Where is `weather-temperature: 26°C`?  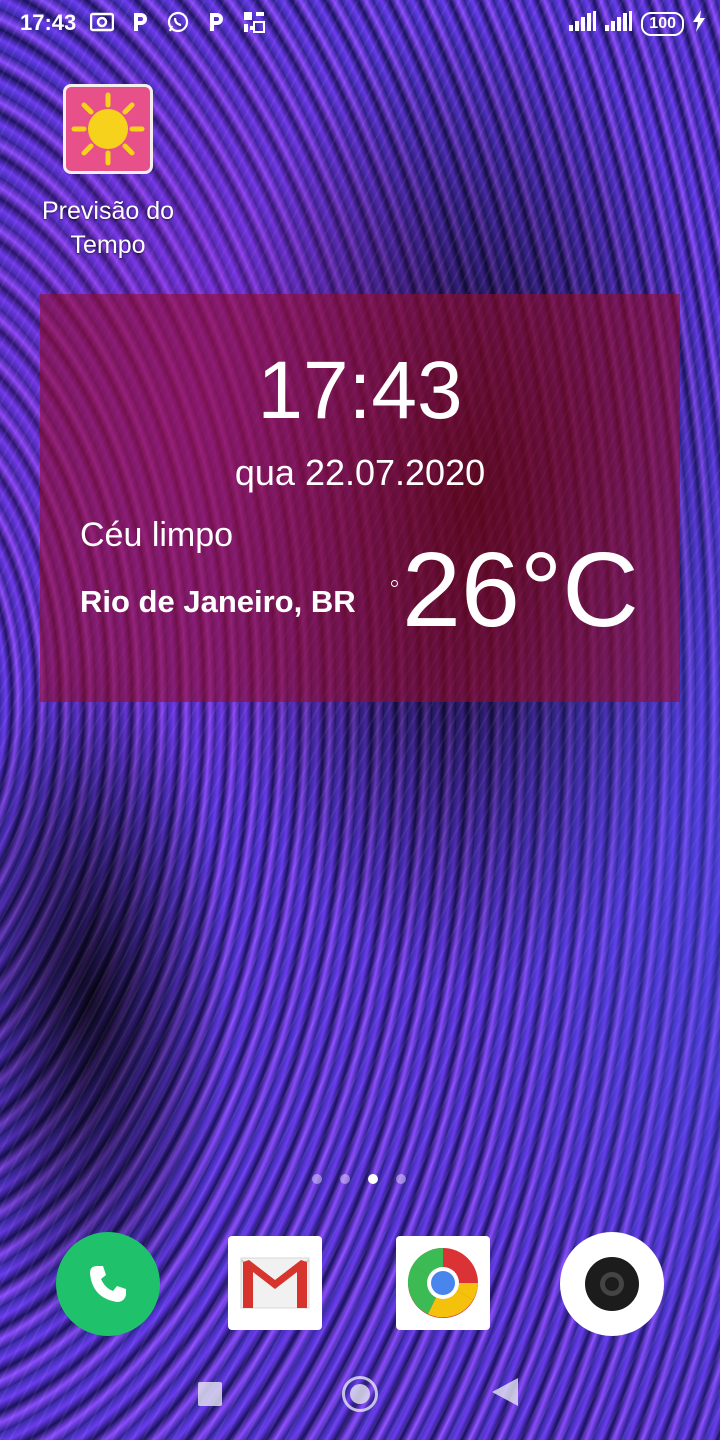 weather-temperature: 26°C is located at coordinates (520, 590).